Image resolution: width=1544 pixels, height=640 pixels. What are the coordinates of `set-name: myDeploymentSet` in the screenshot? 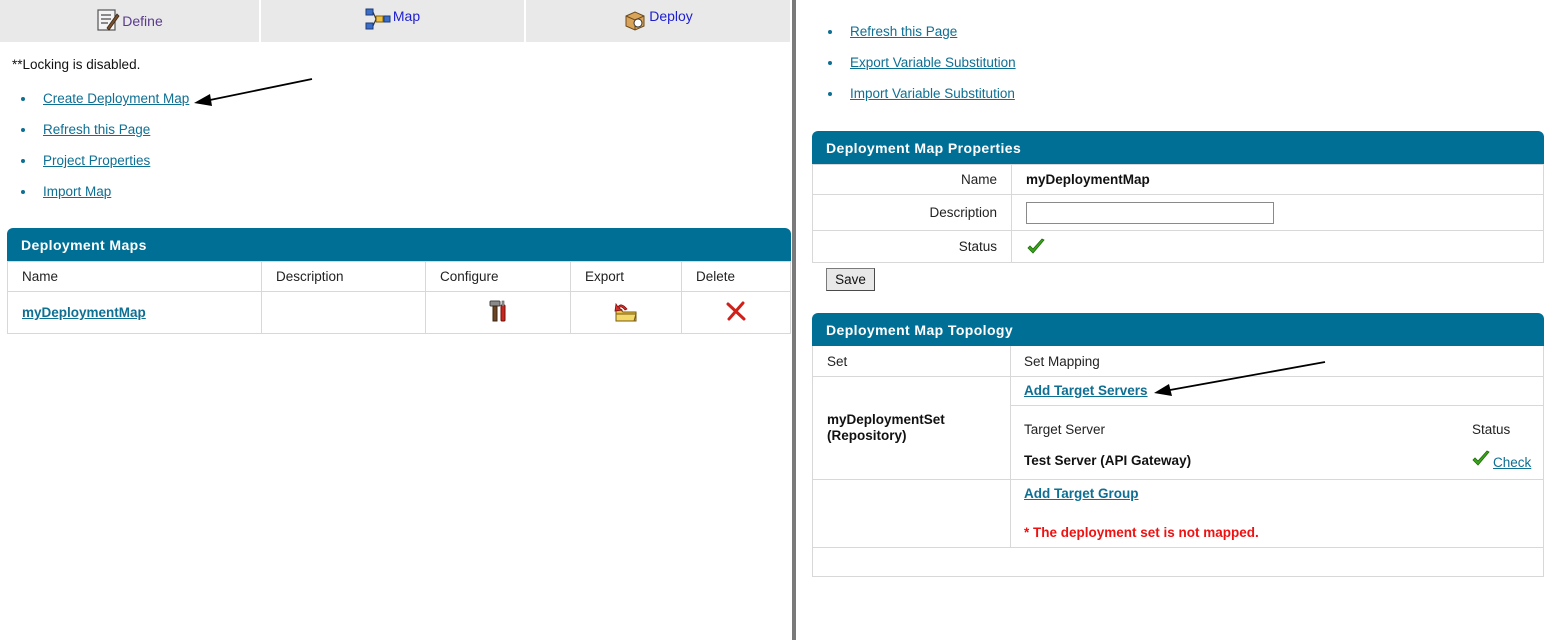 It's located at (886, 419).